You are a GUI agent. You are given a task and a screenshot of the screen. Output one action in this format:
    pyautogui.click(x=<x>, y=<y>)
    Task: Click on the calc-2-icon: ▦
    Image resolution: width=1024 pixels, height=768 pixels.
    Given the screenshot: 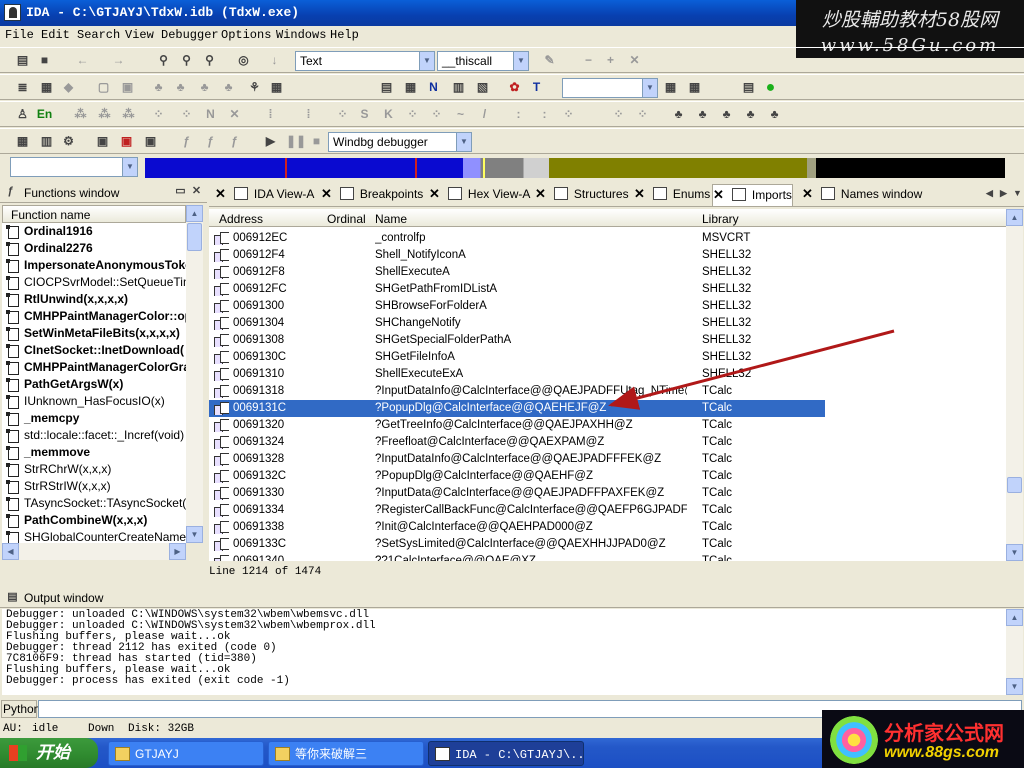 What is the action you would take?
    pyautogui.click(x=694, y=87)
    